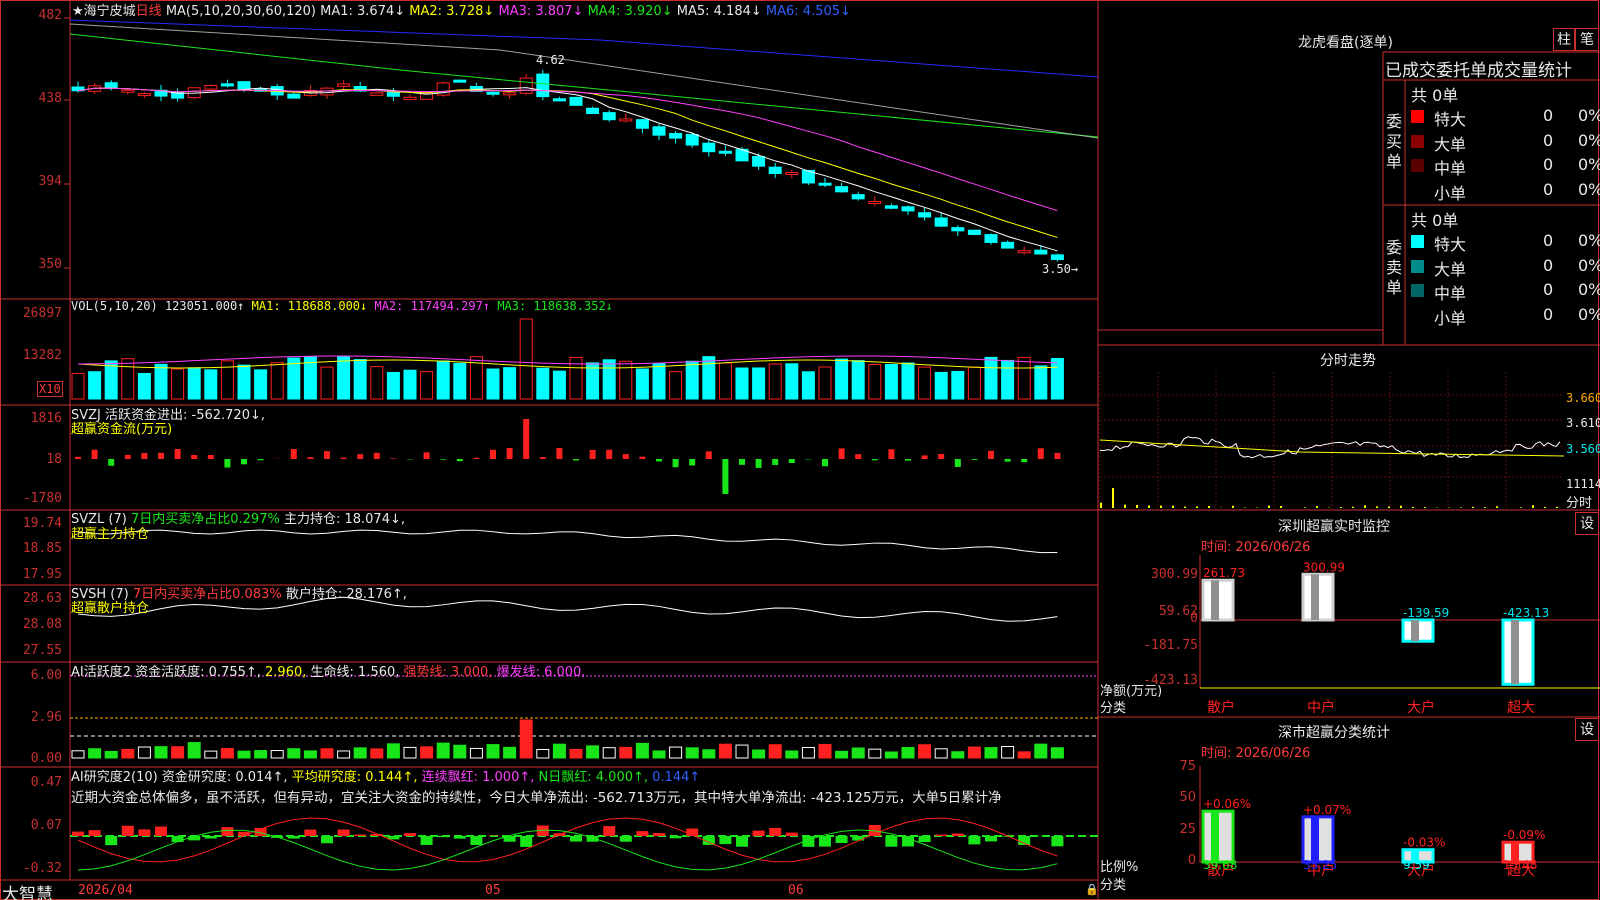  Describe the element at coordinates (1224, 573) in the screenshot. I see `bar-value-label: 261.73` at that location.